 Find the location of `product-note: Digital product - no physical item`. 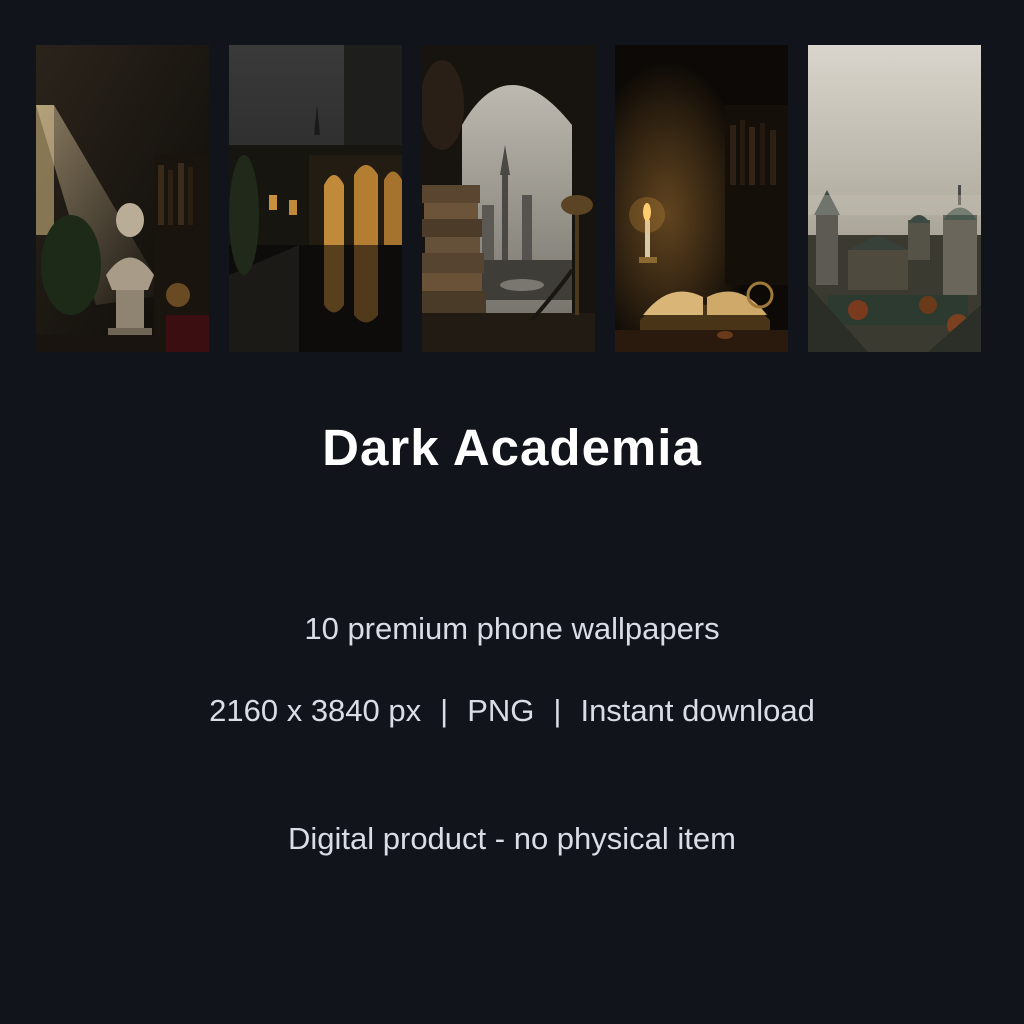

product-note: Digital product - no physical item is located at coordinates (512, 838).